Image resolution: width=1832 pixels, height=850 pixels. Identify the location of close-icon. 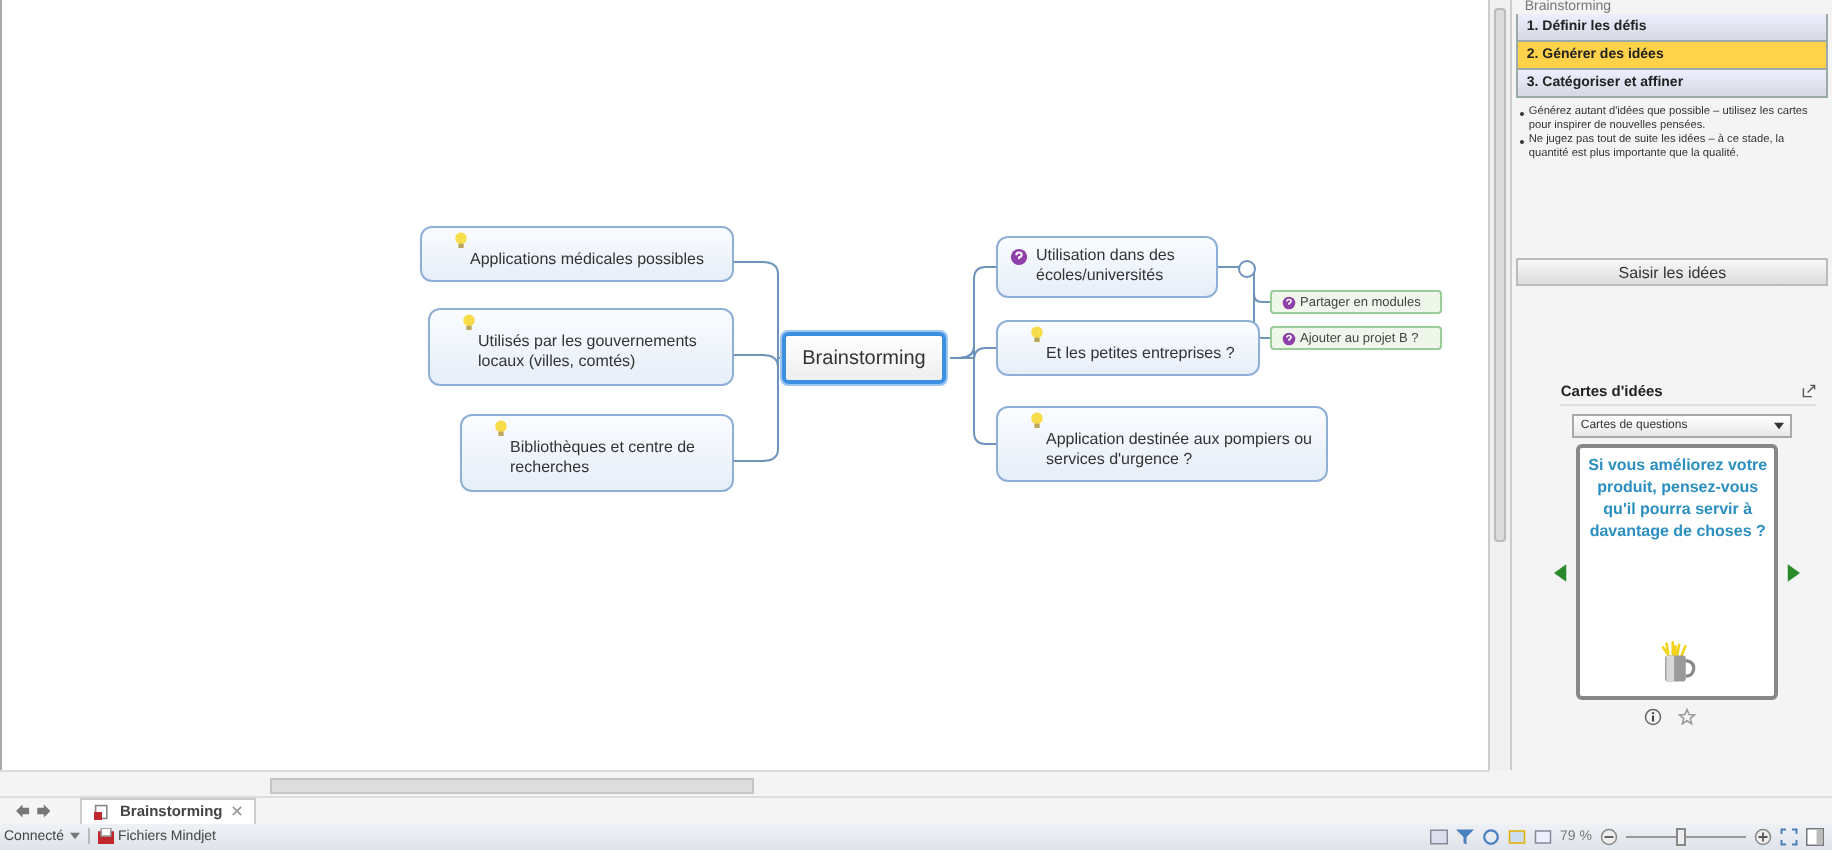
(237, 811).